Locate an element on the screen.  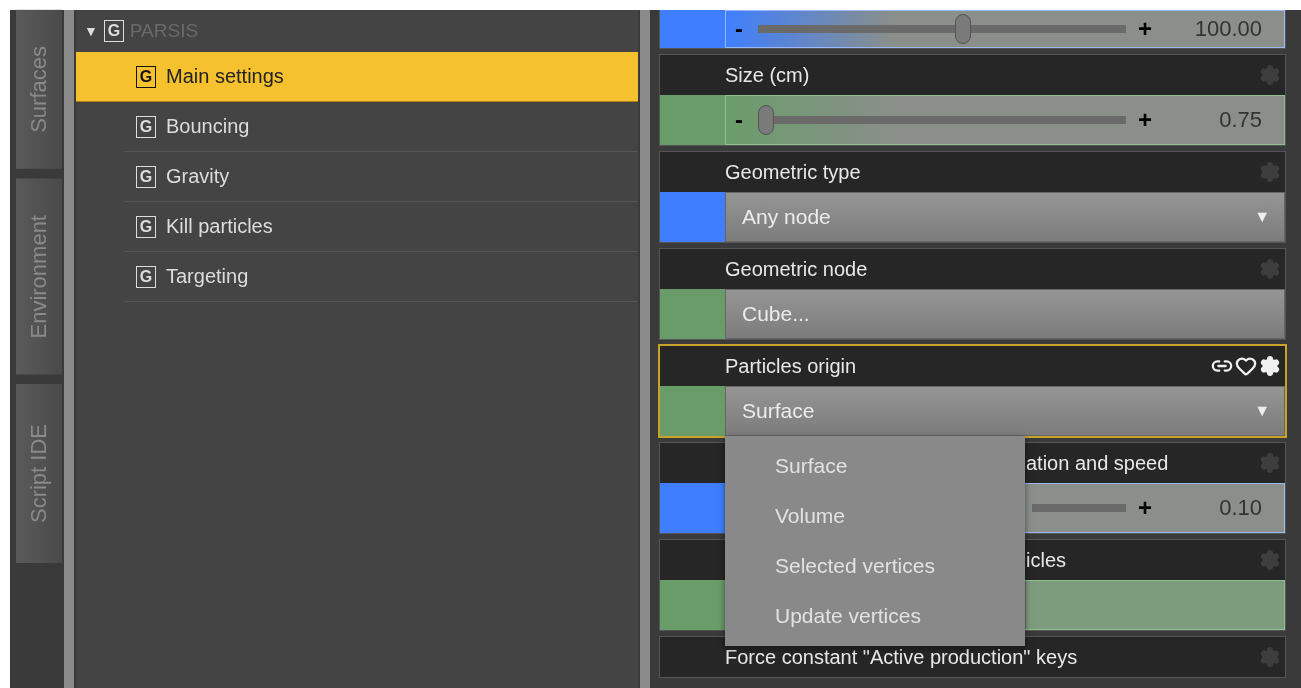
tree-item-label: Kill particles is located at coordinates (219, 226).